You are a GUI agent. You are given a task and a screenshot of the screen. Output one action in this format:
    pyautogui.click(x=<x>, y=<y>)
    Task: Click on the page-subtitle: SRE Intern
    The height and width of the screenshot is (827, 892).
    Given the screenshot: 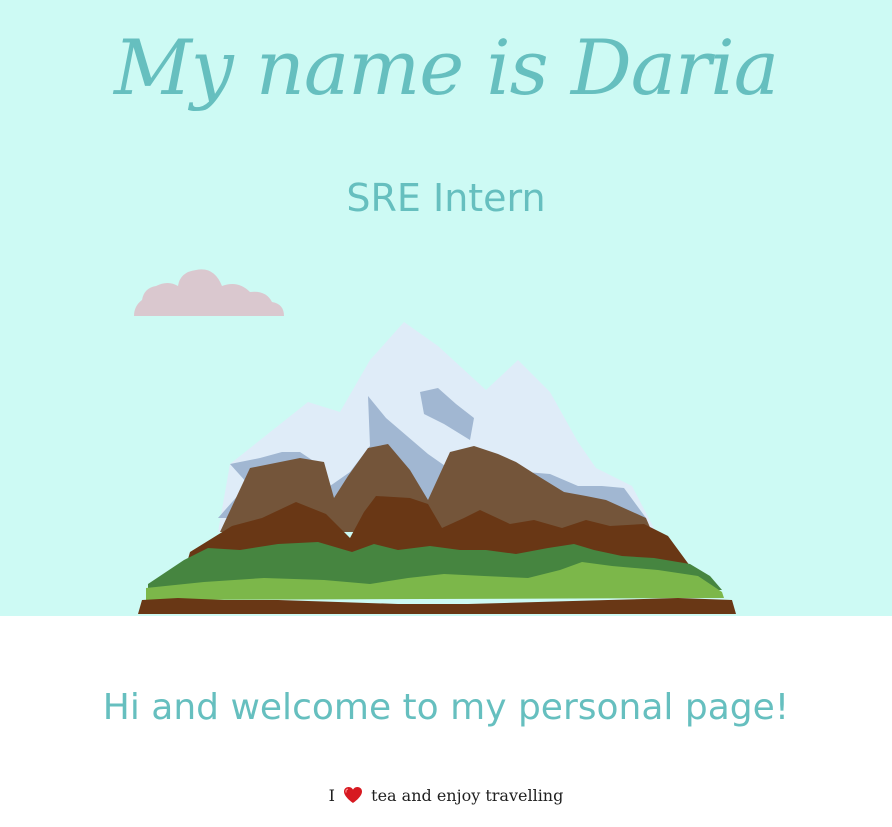 What is the action you would take?
    pyautogui.click(x=446, y=198)
    